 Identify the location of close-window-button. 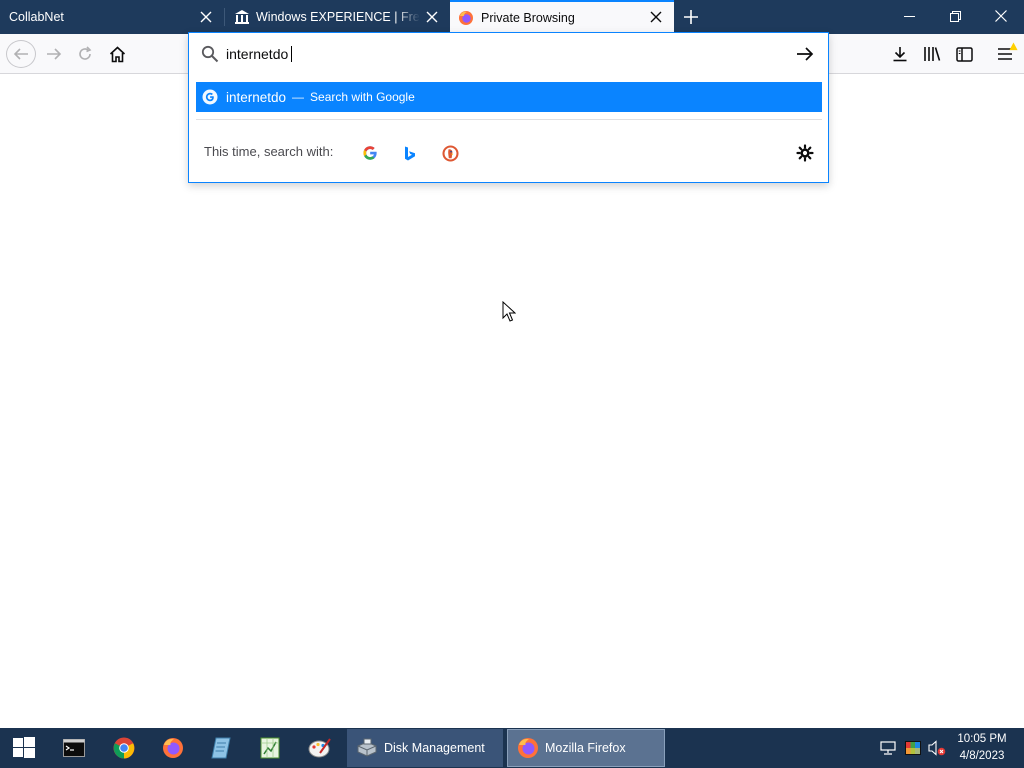
(1001, 16).